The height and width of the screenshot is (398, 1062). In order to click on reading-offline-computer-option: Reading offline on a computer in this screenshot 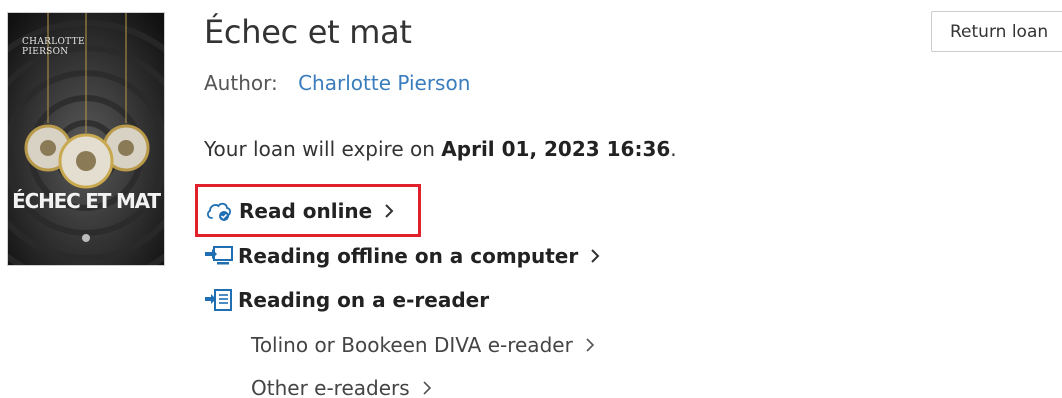, I will do `click(402, 256)`.